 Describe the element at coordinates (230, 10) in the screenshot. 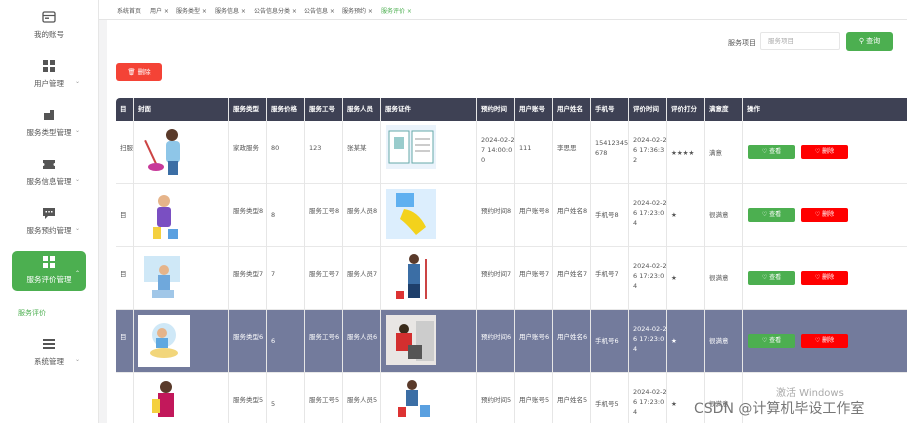

I see `tab-service-info: 服务信息 ×` at that location.